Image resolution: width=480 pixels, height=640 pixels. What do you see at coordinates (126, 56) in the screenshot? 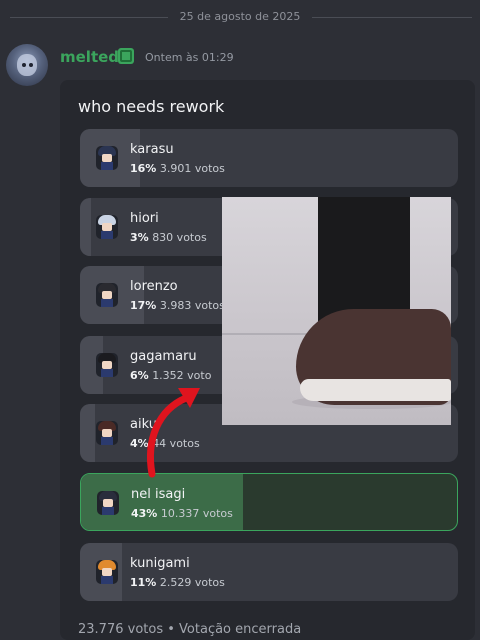
I see `role-badge-icon` at bounding box center [126, 56].